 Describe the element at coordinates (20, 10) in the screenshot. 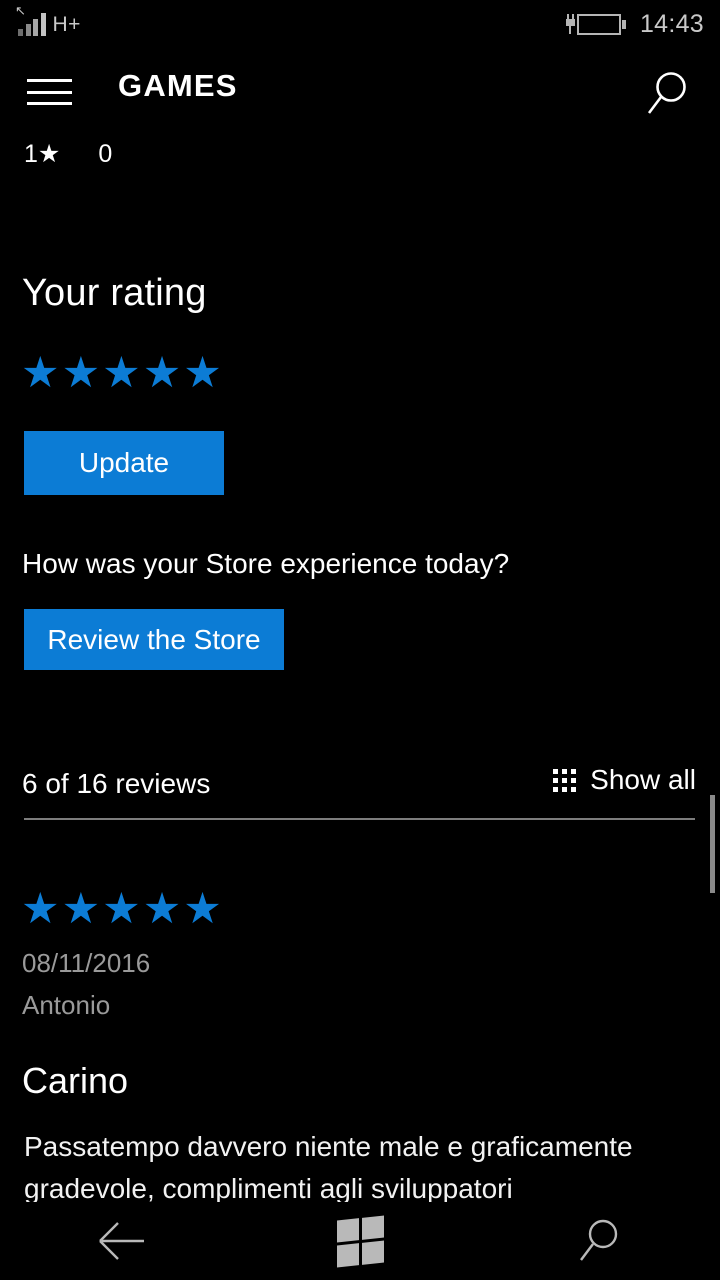

I see `signal-arrow-icon: ↖` at that location.